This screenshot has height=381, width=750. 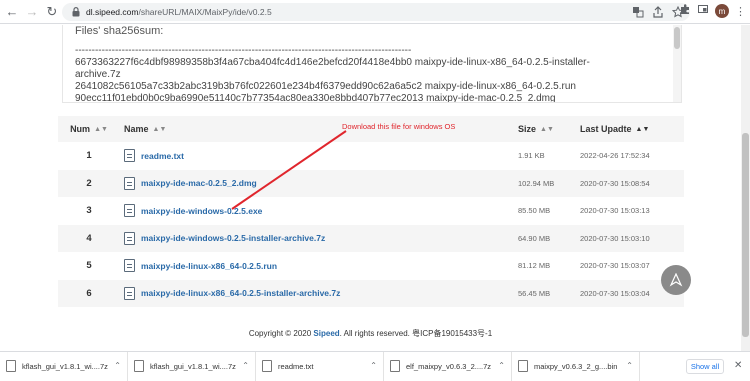 I want to click on download-filename: maixpy_v0.6.3_2_g....bin, so click(x=576, y=366).